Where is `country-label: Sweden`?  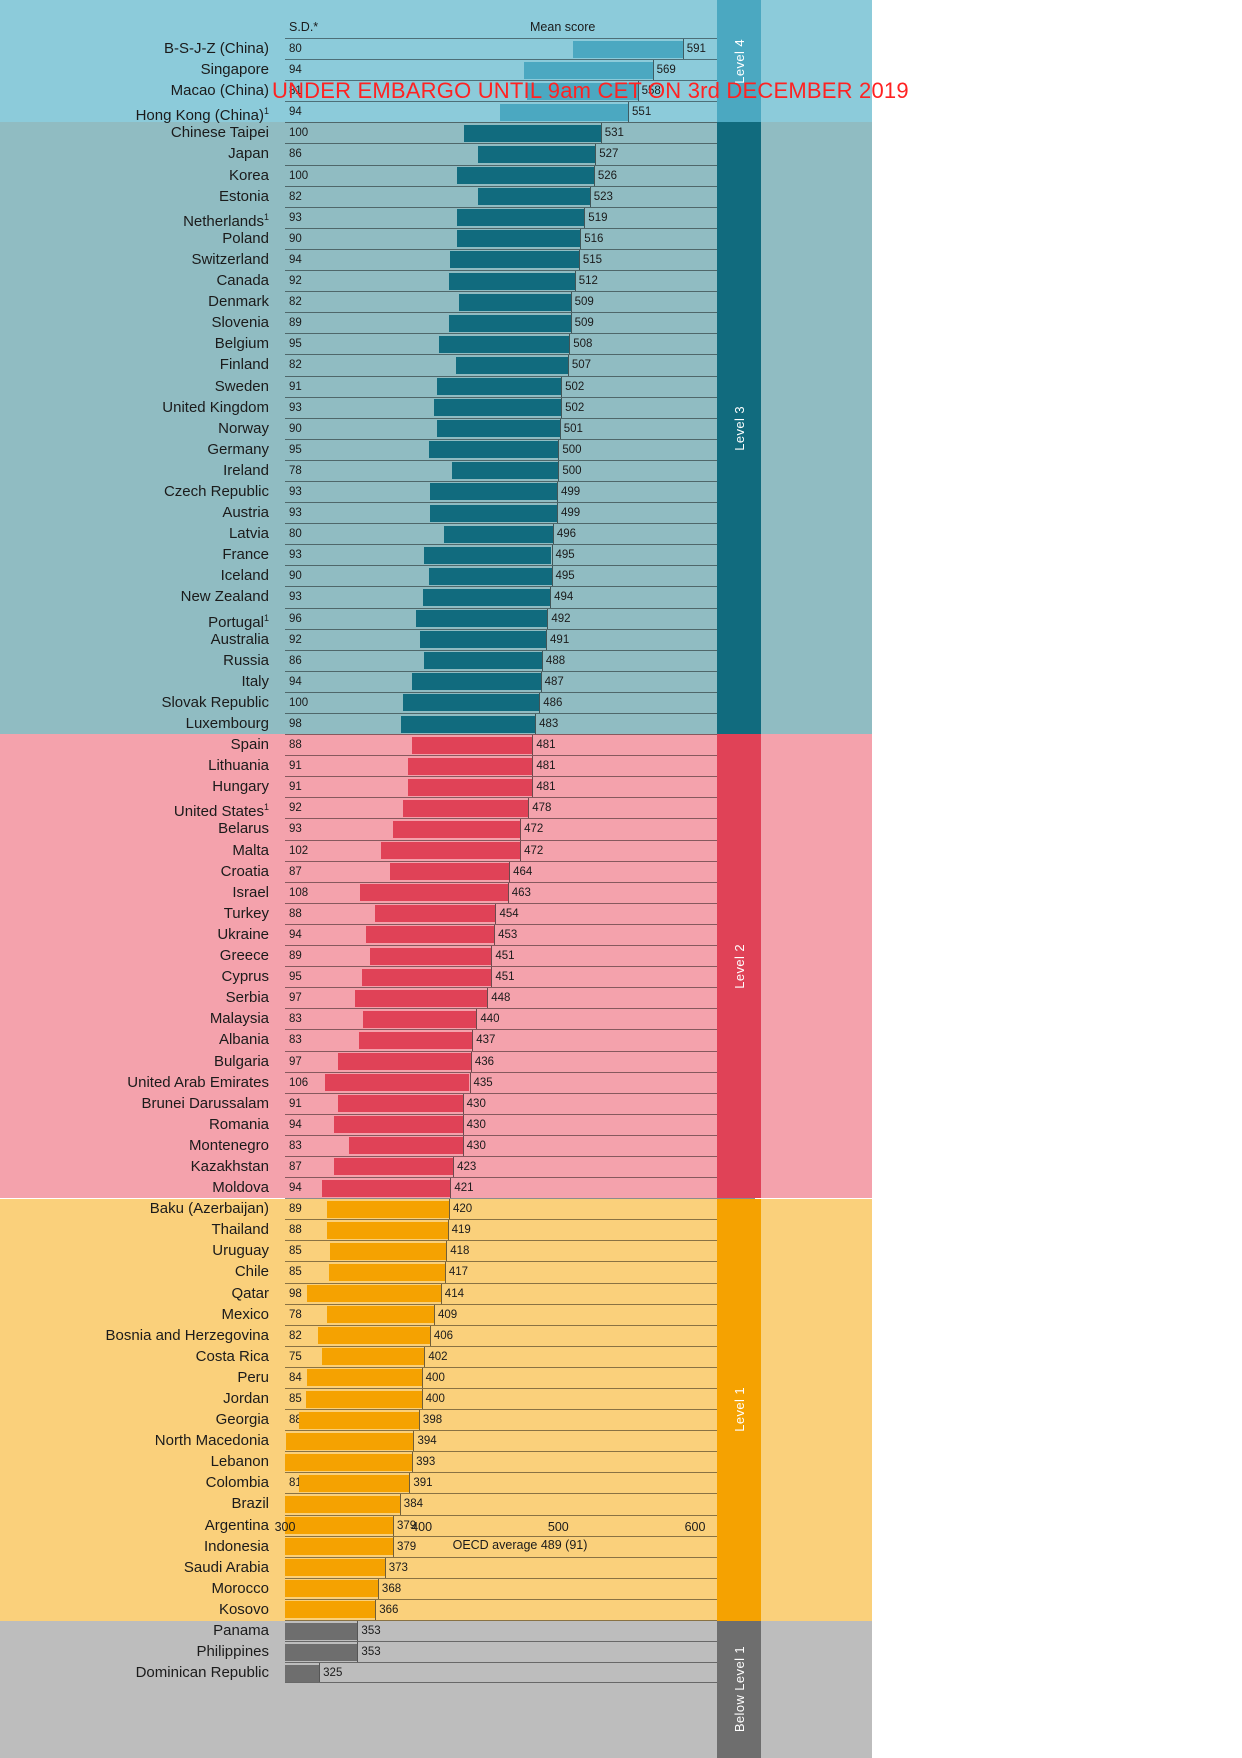
country-label: Sweden is located at coordinates (241, 386).